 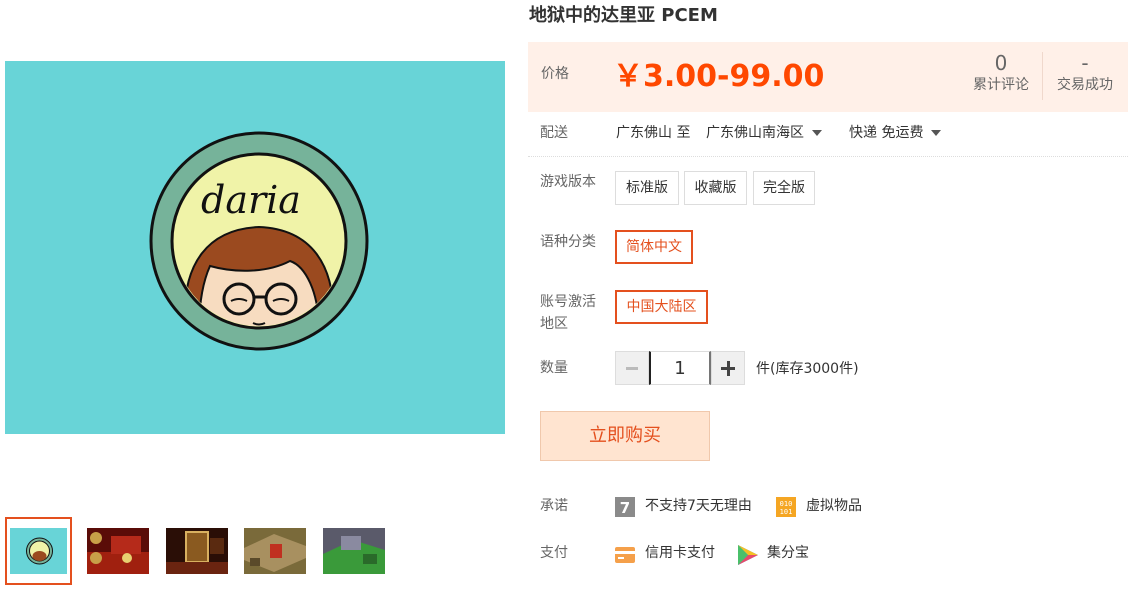 I want to click on region-label-line1: 账号激活, so click(x=568, y=302).